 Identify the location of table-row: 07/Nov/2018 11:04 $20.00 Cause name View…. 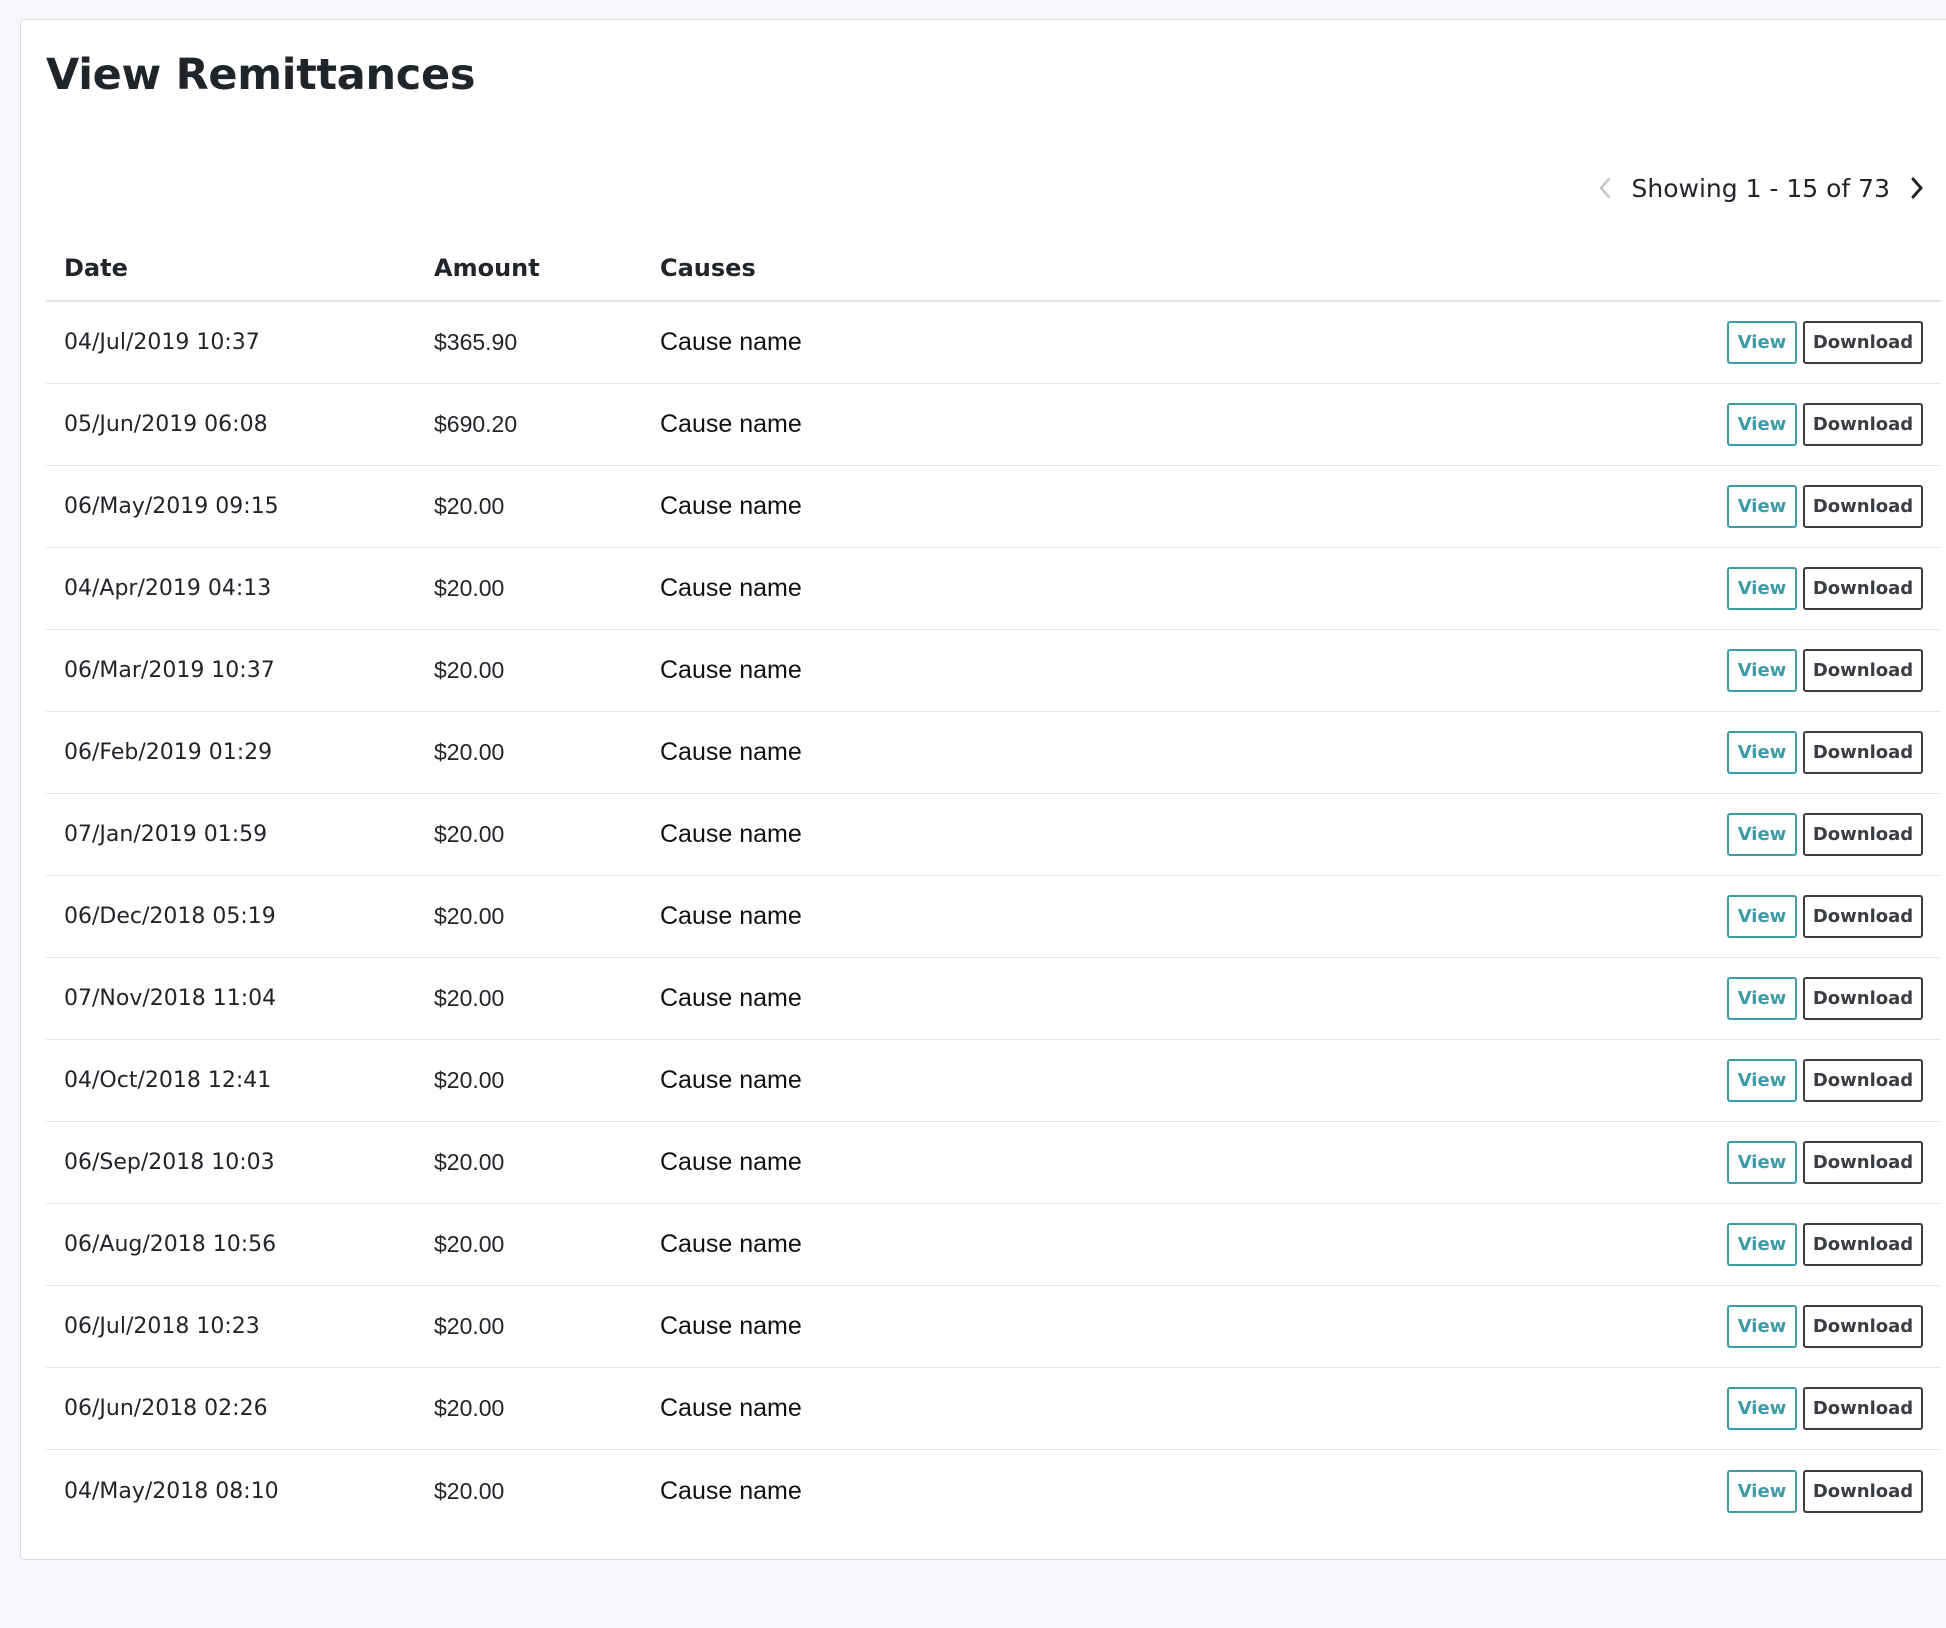
(993, 999).